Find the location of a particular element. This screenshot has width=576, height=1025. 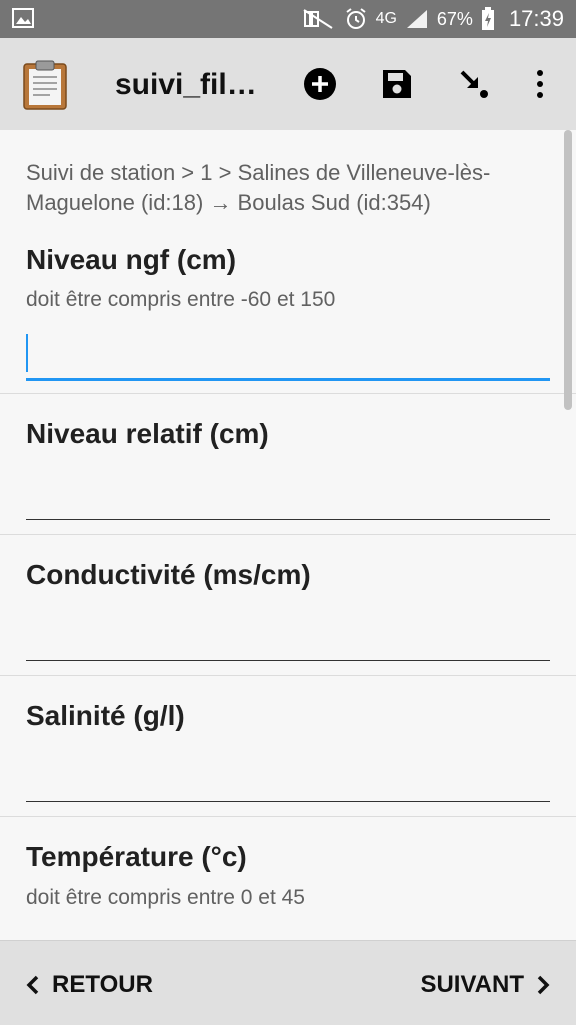

network-type: 4G is located at coordinates (386, 18).